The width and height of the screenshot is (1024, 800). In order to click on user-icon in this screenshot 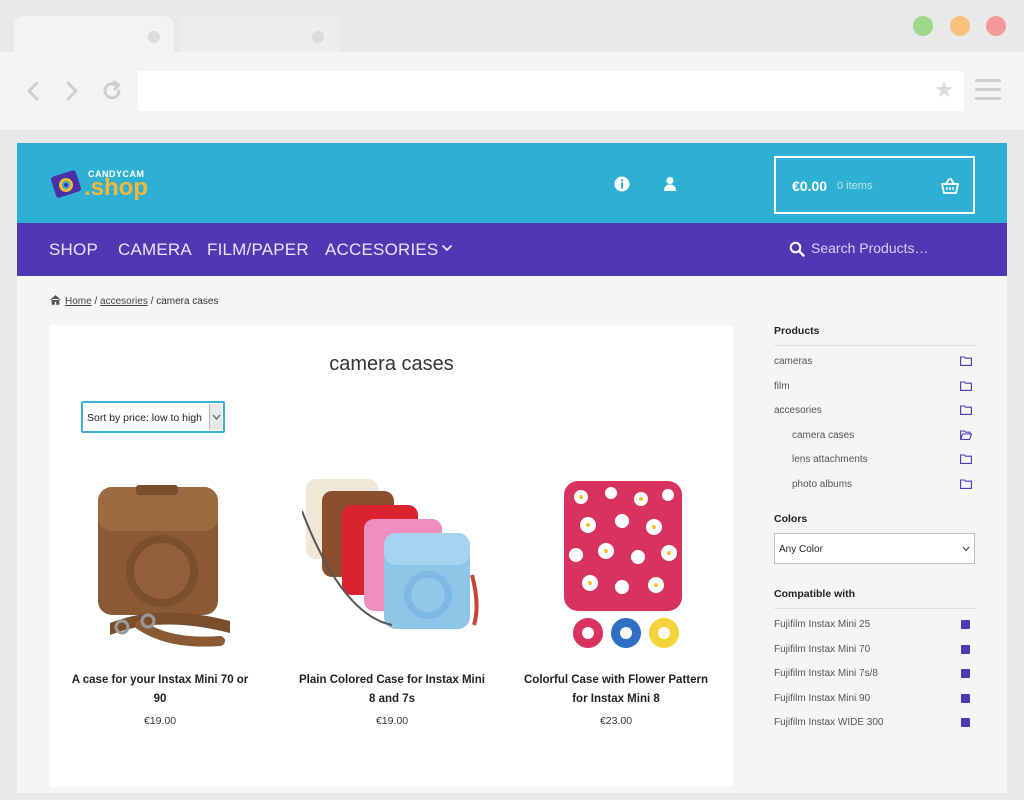, I will do `click(670, 184)`.